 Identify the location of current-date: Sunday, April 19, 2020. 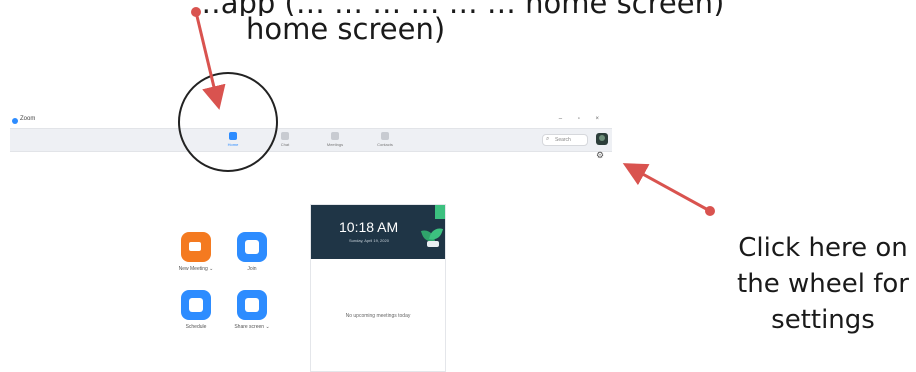
(369, 240).